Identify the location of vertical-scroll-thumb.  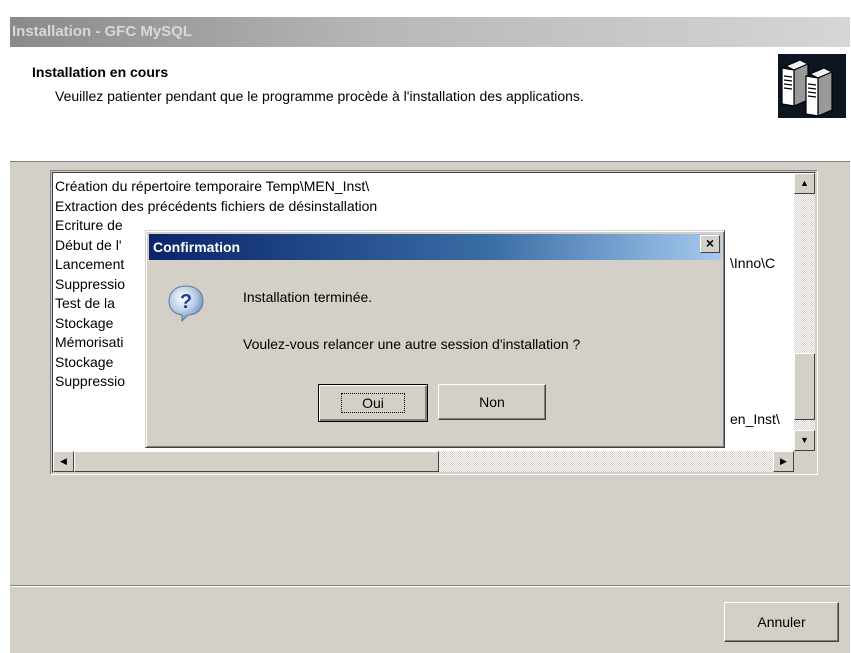
(804, 386).